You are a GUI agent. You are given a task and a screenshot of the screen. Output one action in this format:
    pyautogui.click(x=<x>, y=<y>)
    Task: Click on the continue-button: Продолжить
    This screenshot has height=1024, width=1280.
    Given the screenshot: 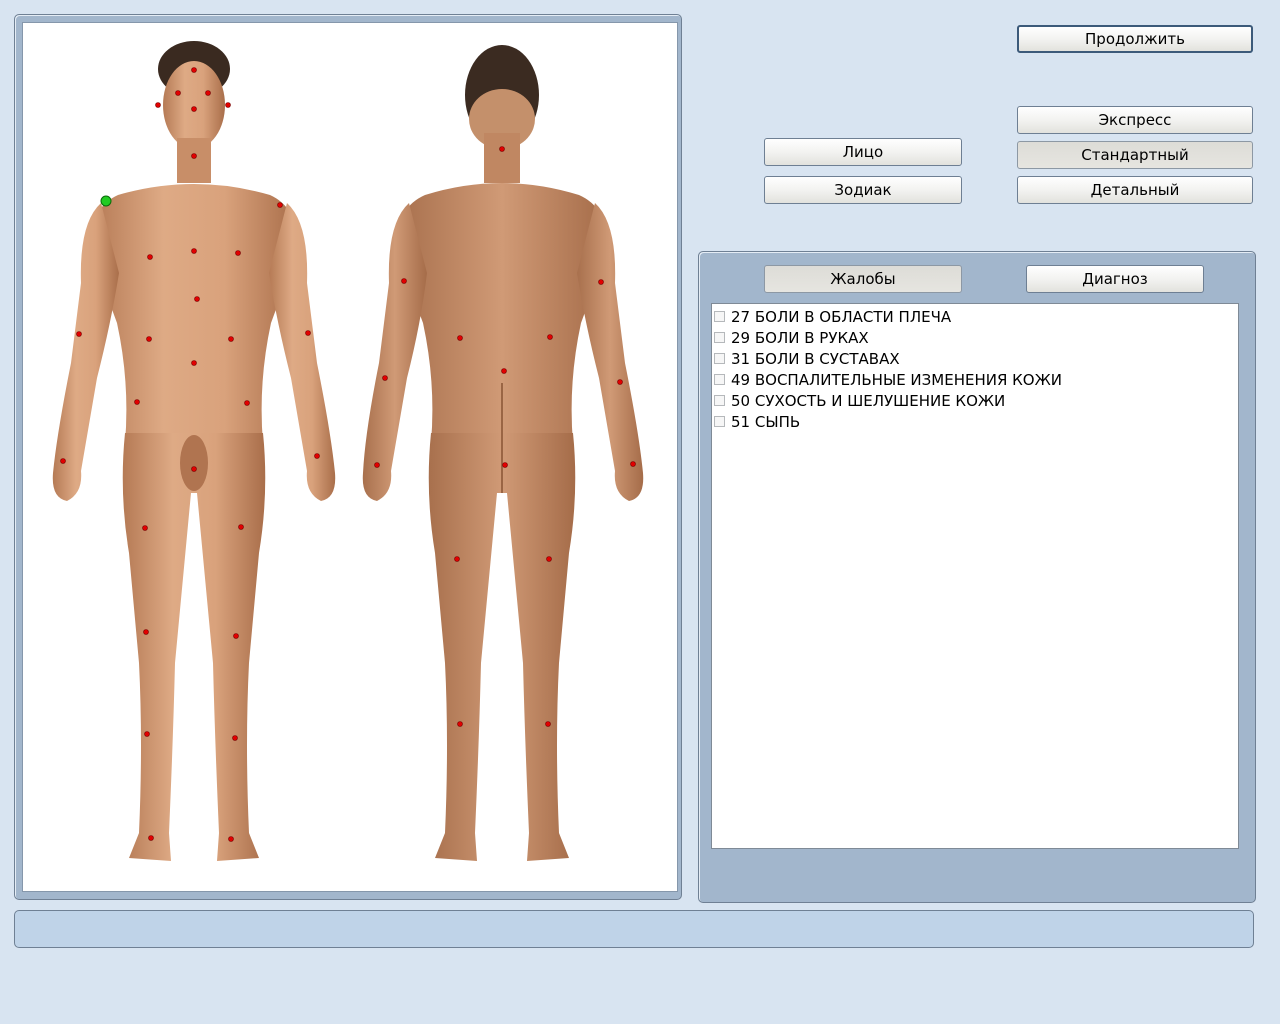 What is the action you would take?
    pyautogui.click(x=1135, y=39)
    